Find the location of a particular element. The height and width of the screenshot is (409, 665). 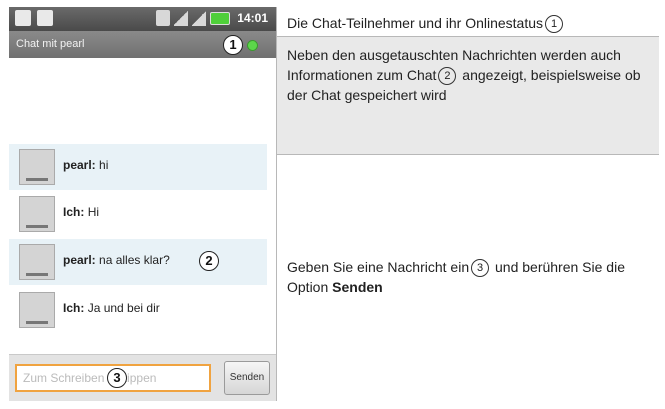

callout-1: 1 is located at coordinates (233, 45).